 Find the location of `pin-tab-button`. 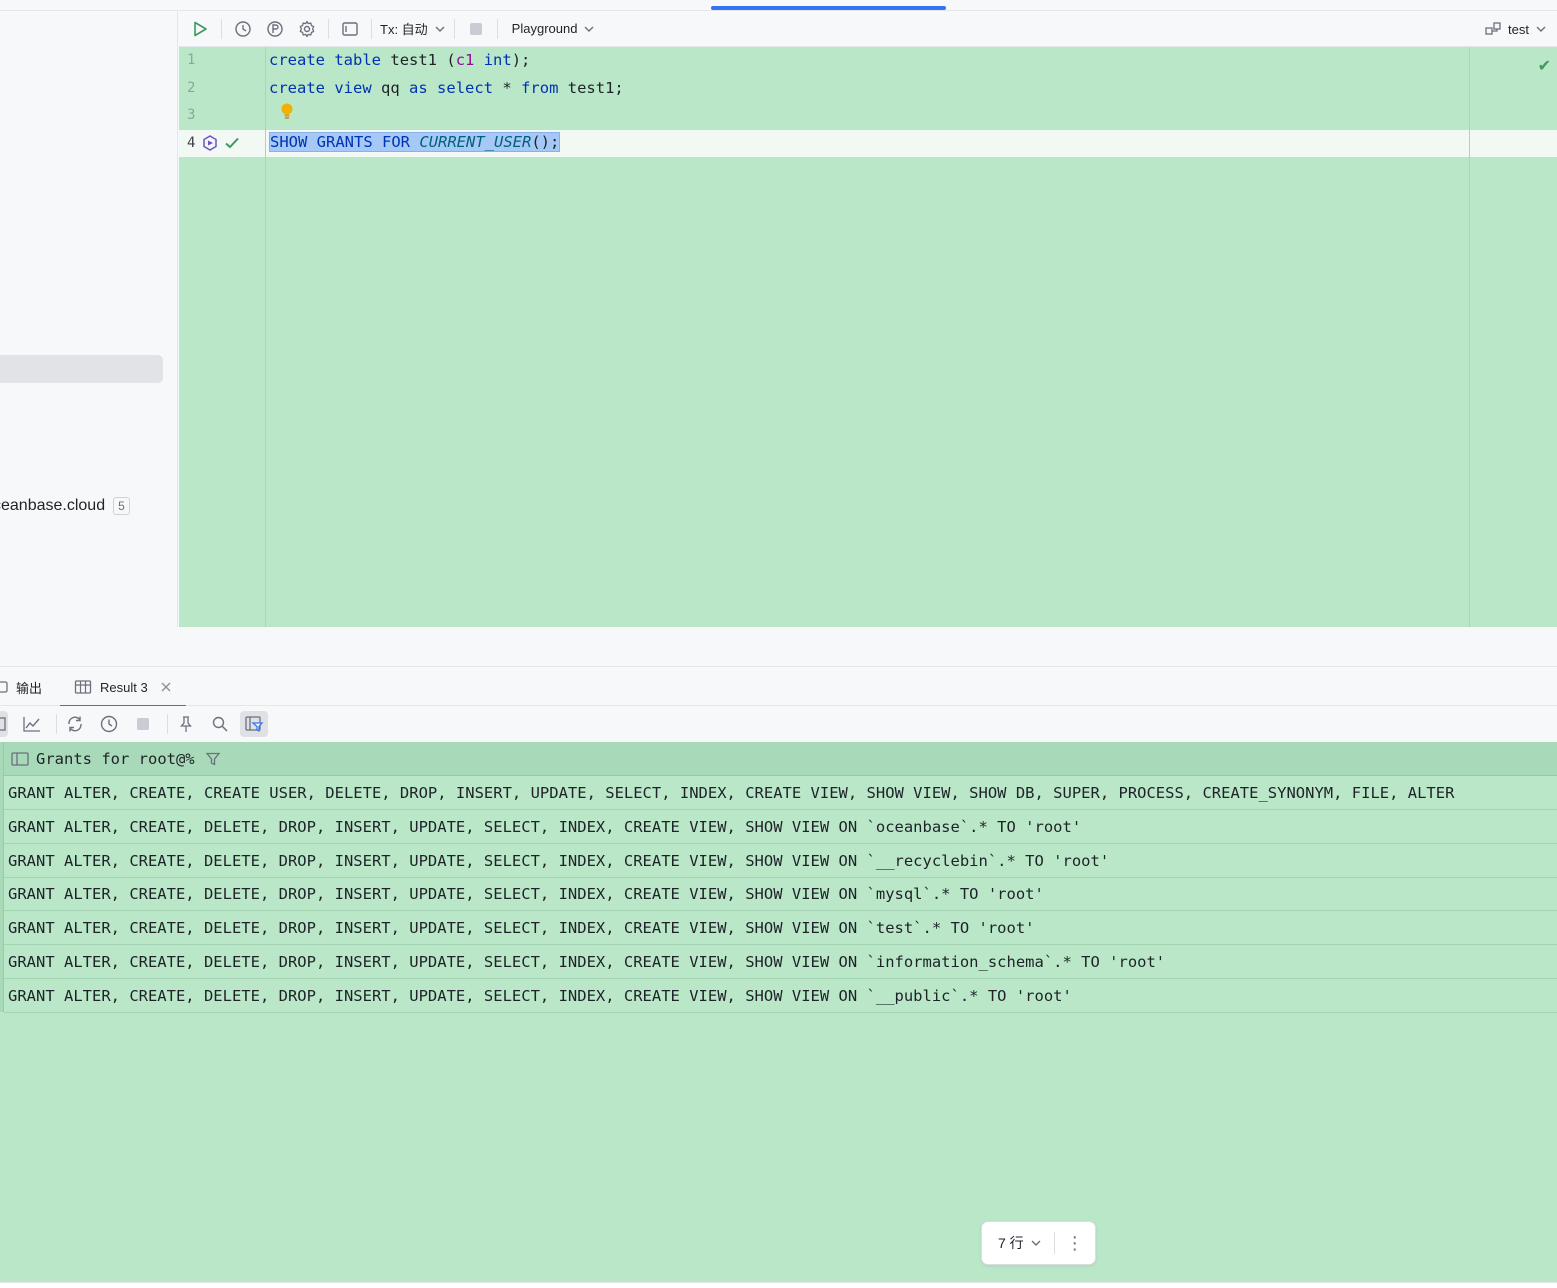

pin-tab-button is located at coordinates (186, 724).